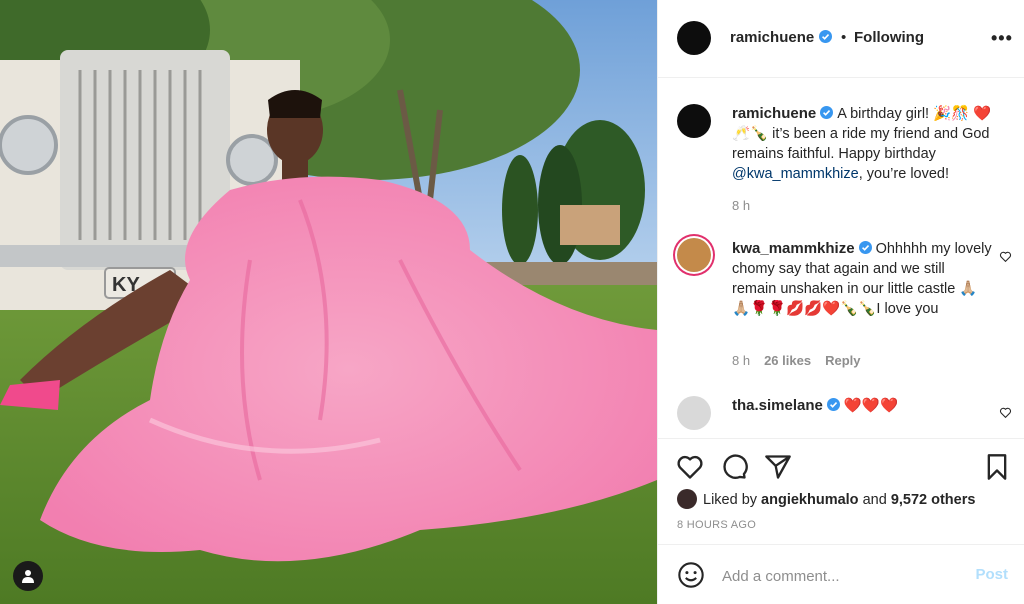 Image resolution: width=1024 pixels, height=604 pixels. What do you see at coordinates (734, 467) in the screenshot?
I see `comment-bubble-icon` at bounding box center [734, 467].